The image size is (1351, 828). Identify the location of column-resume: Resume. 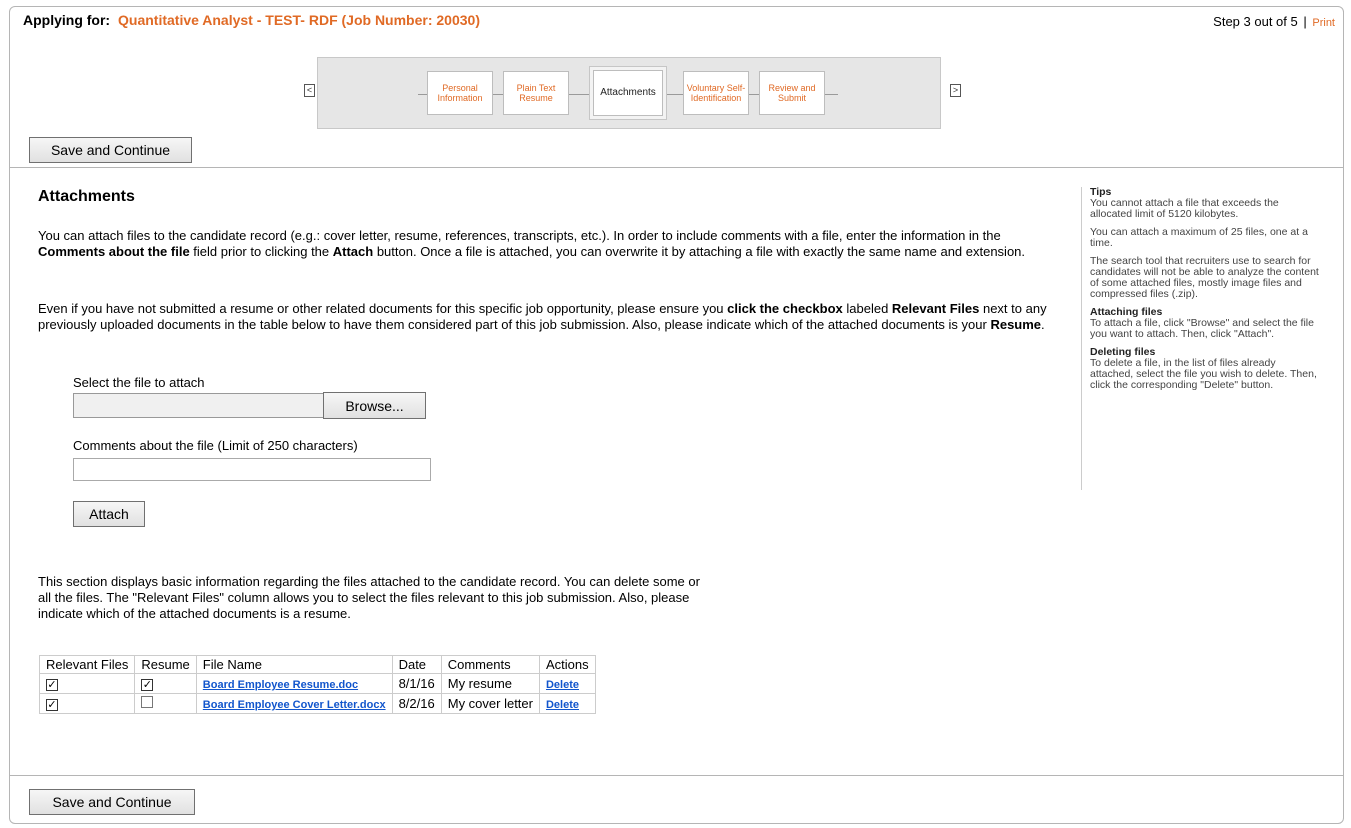
(165, 664).